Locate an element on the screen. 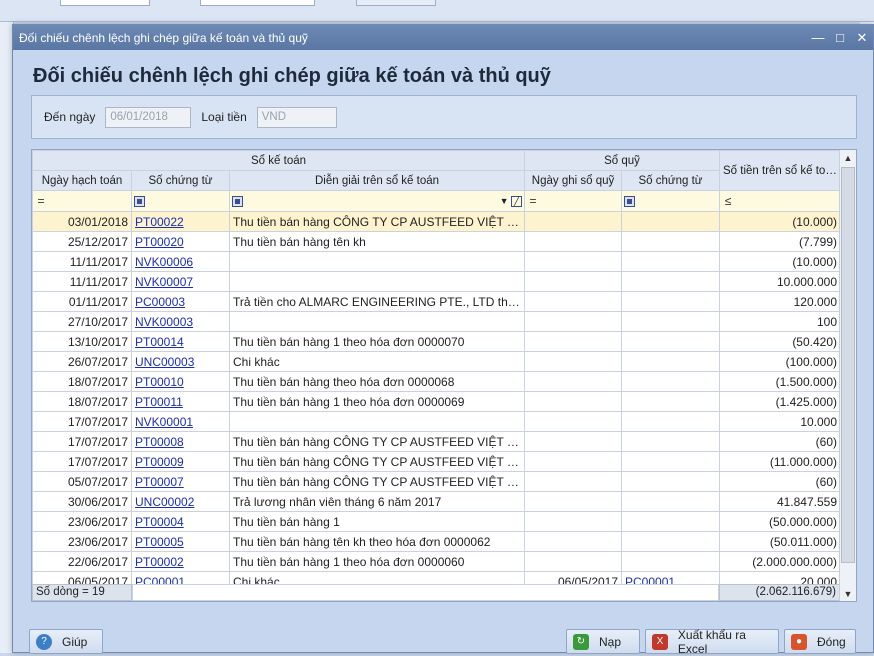  close-button: ● Đóng is located at coordinates (820, 641).